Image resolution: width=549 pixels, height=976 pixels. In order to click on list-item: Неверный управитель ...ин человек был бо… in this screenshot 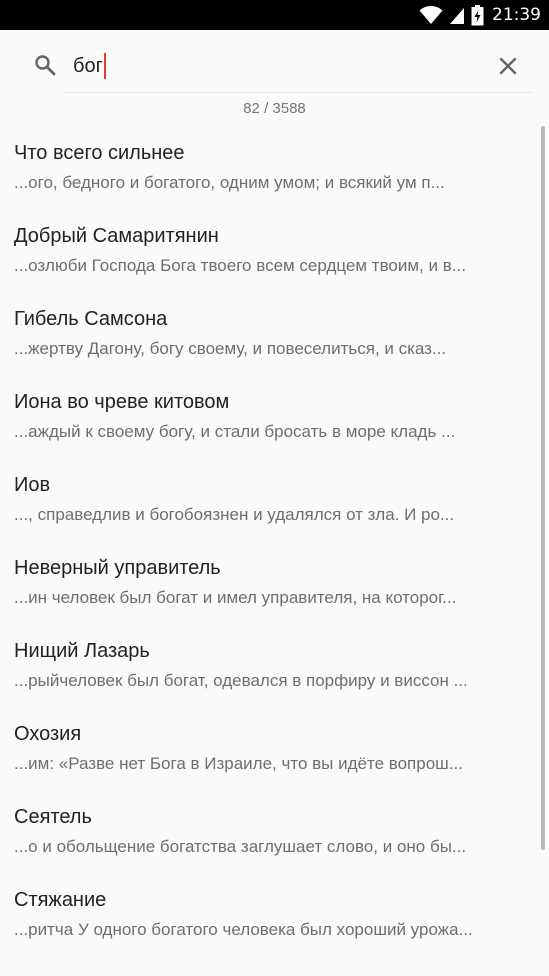, I will do `click(270, 582)`.